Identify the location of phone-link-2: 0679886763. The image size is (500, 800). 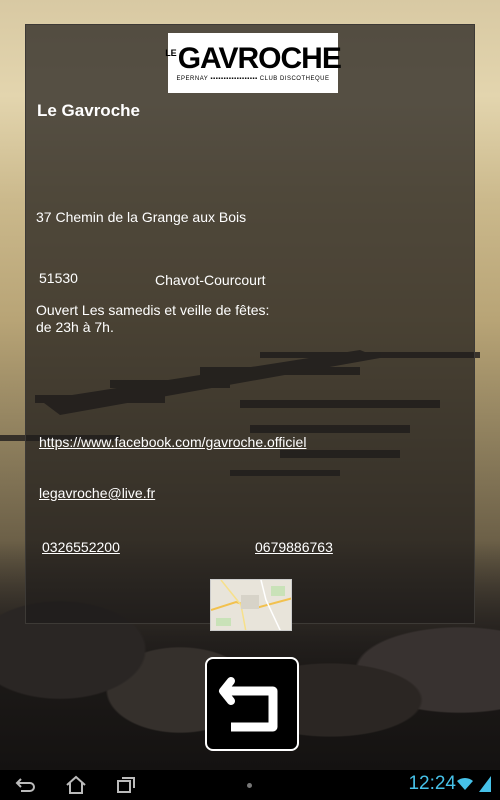
(294, 547).